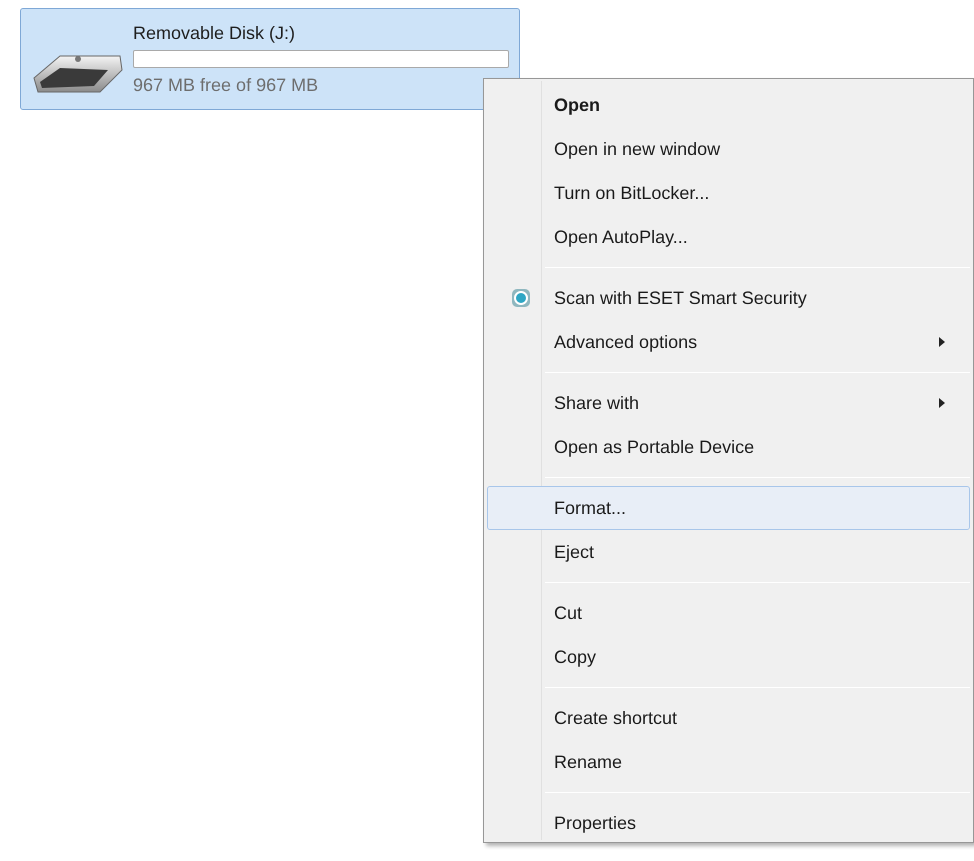 This screenshot has height=861, width=974. I want to click on menu-item: Cut, so click(728, 613).